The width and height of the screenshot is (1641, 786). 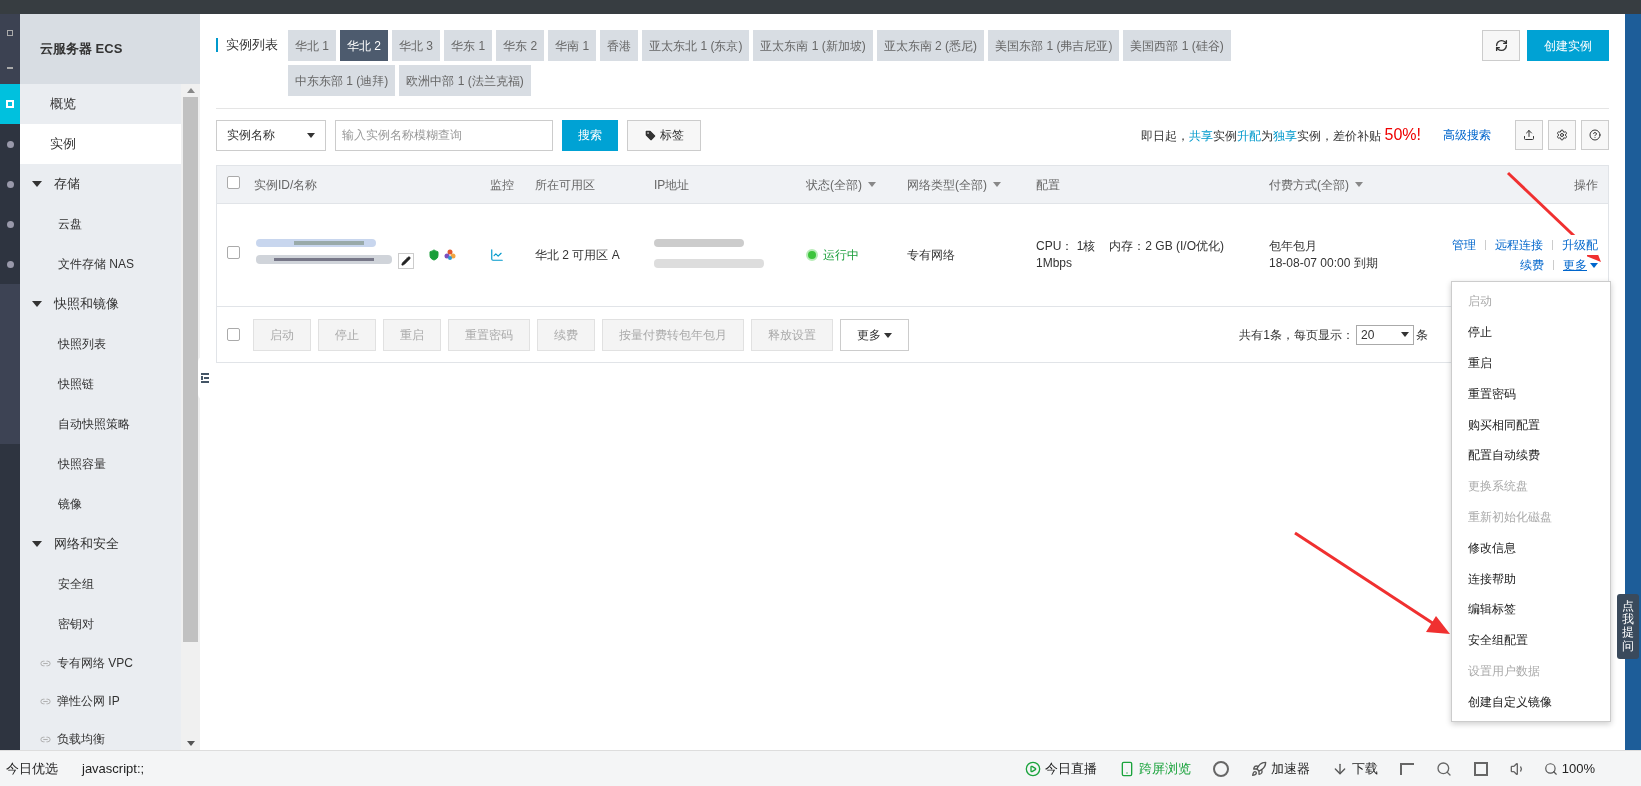 What do you see at coordinates (1531, 455) in the screenshot?
I see `menu-item: 配置自动续费` at bounding box center [1531, 455].